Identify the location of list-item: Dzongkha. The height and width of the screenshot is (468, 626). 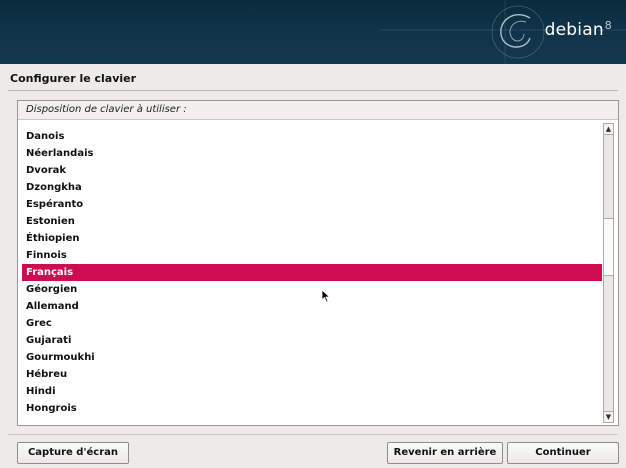
(312, 187).